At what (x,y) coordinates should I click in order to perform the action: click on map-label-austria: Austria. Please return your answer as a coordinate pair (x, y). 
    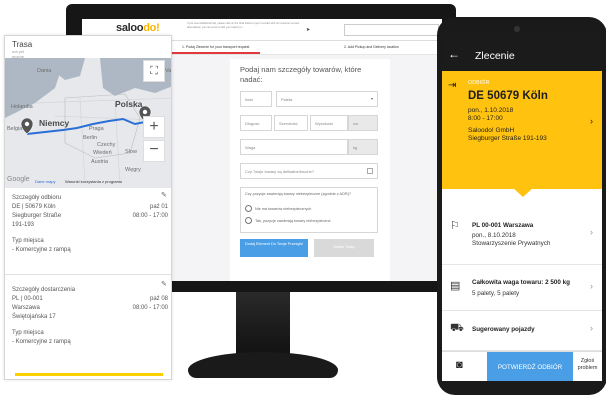
    Looking at the image, I should click on (100, 162).